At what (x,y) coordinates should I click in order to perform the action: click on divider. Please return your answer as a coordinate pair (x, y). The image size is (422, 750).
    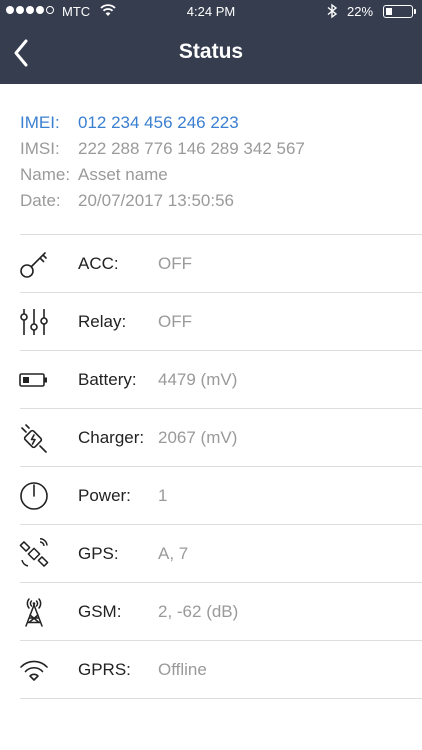
    Looking at the image, I should click on (221, 698).